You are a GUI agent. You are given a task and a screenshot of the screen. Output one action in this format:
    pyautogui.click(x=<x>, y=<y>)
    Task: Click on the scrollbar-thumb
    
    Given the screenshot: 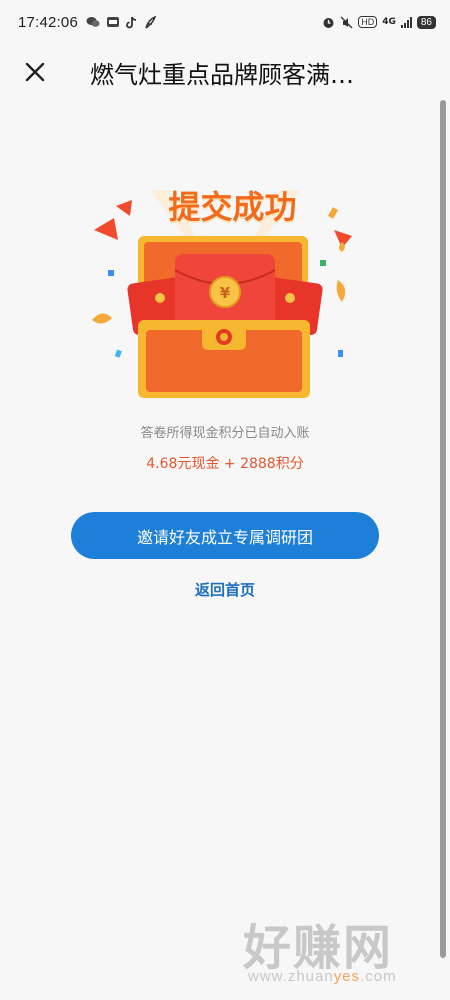 What is the action you would take?
    pyautogui.click(x=443, y=529)
    